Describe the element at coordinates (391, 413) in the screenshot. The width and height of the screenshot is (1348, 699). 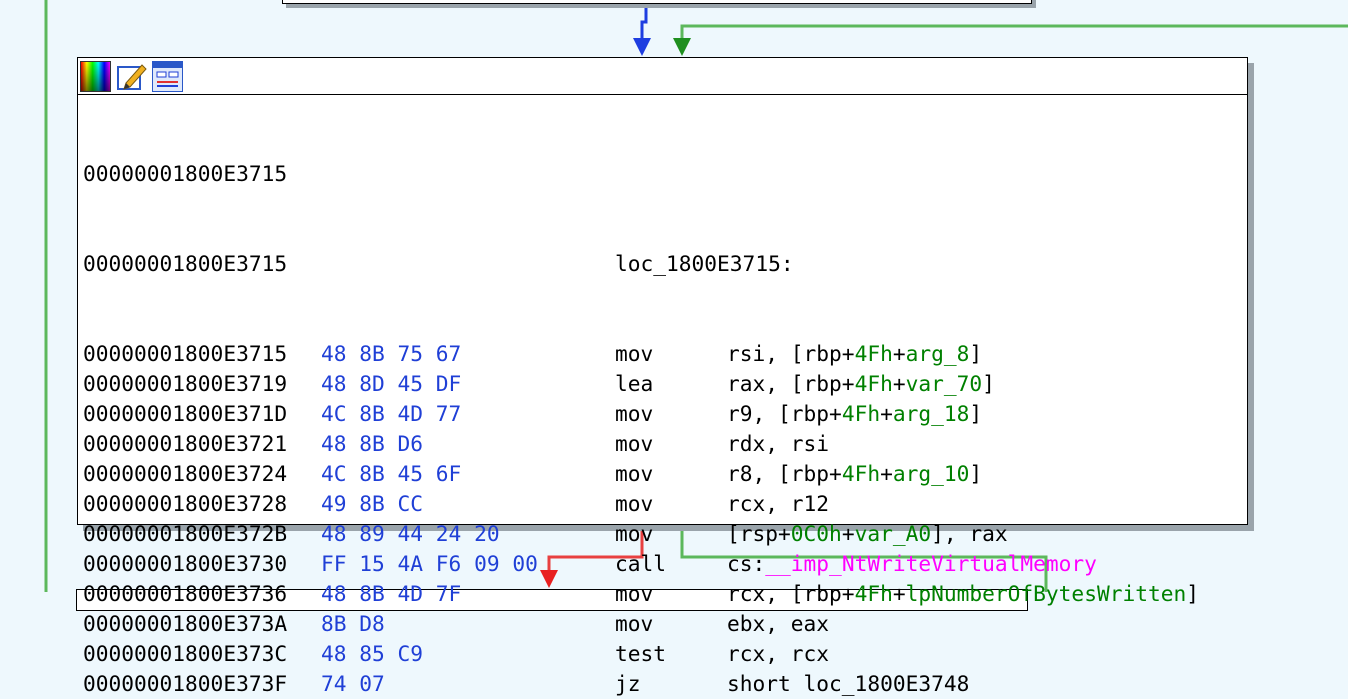
I see `opcode-bytes: 4C 8B 4D 77` at that location.